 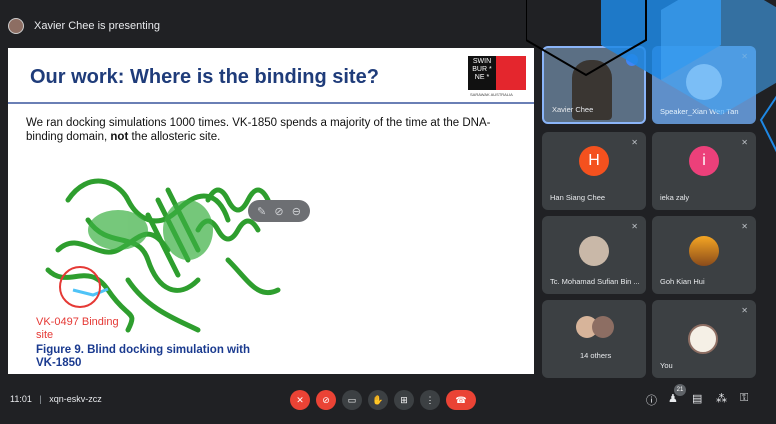 I want to click on participant-tile: ✕ You, so click(x=704, y=339).